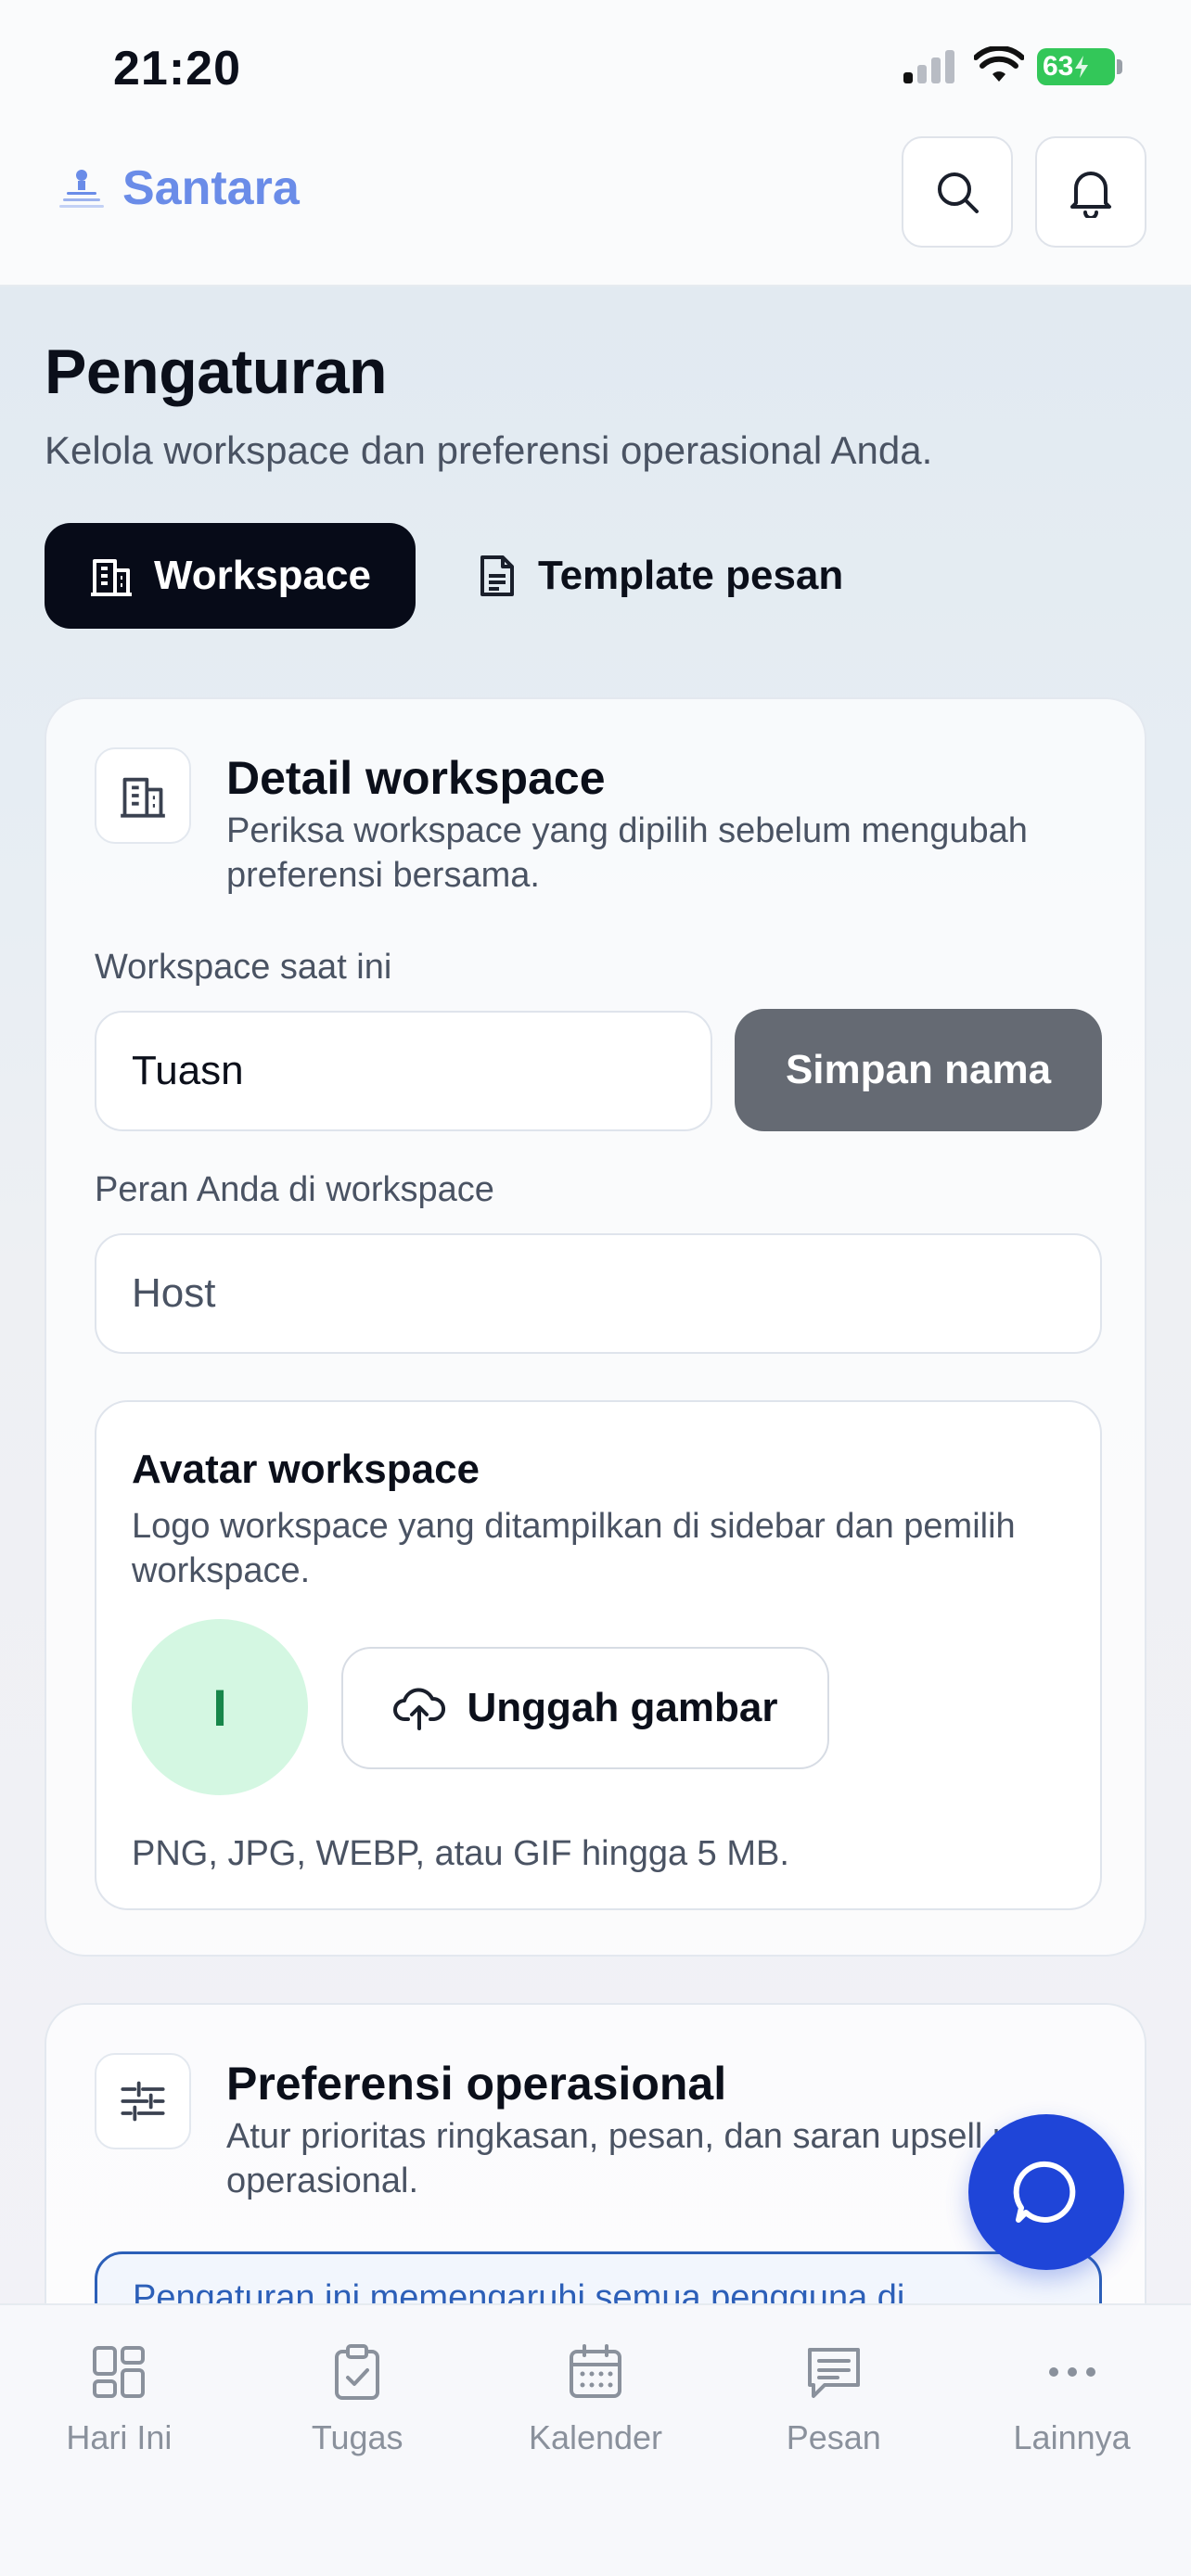 This screenshot has height=2576, width=1191. I want to click on card-title: Preferensi operasional, so click(476, 2084).